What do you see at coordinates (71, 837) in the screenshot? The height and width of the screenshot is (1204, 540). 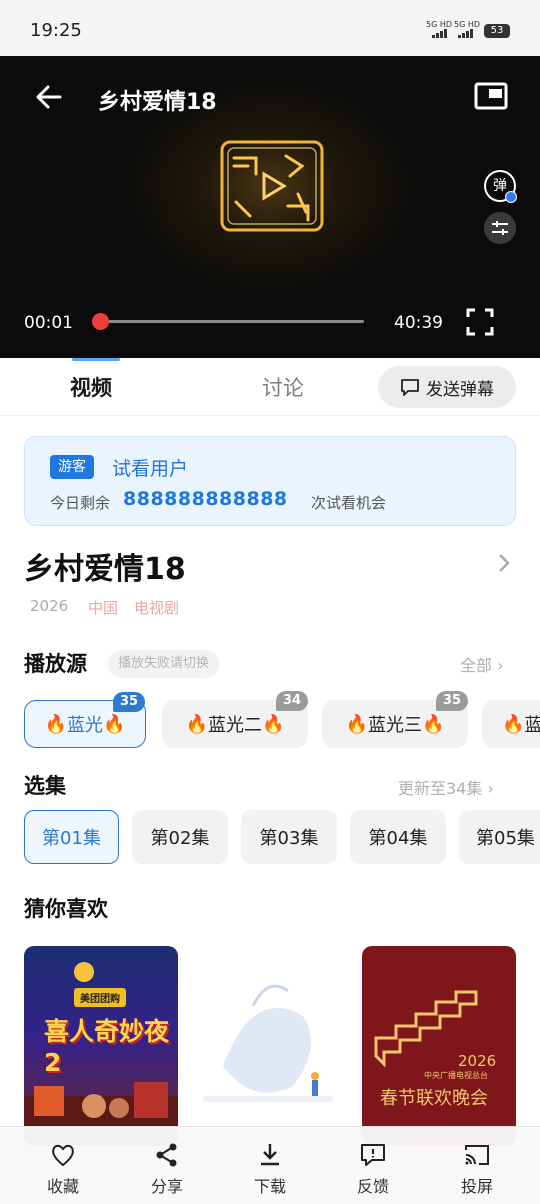 I see `episode-item: 第01集` at bounding box center [71, 837].